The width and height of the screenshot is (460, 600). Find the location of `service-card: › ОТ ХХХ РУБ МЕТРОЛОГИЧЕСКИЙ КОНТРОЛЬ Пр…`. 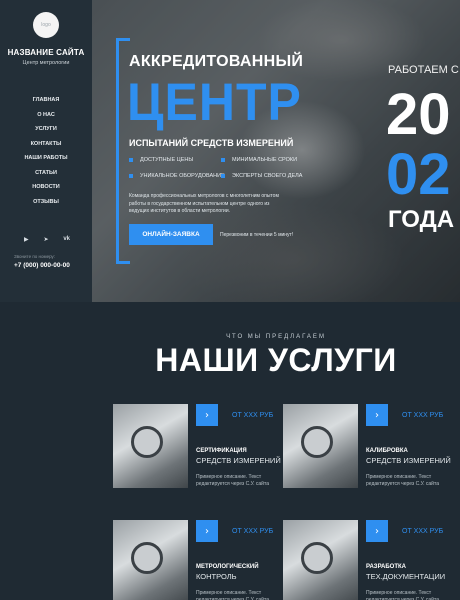

service-card: › ОТ ХХХ РУБ МЕТРОЛОГИЧЕСКИЙ КОНТРОЛЬ Пр… is located at coordinates (193, 560).